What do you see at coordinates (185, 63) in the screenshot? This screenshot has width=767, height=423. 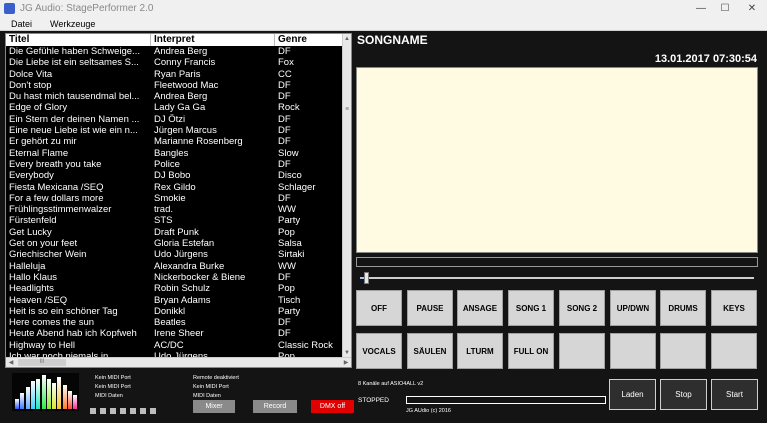 I see `song-artist: Conny Francis` at bounding box center [185, 63].